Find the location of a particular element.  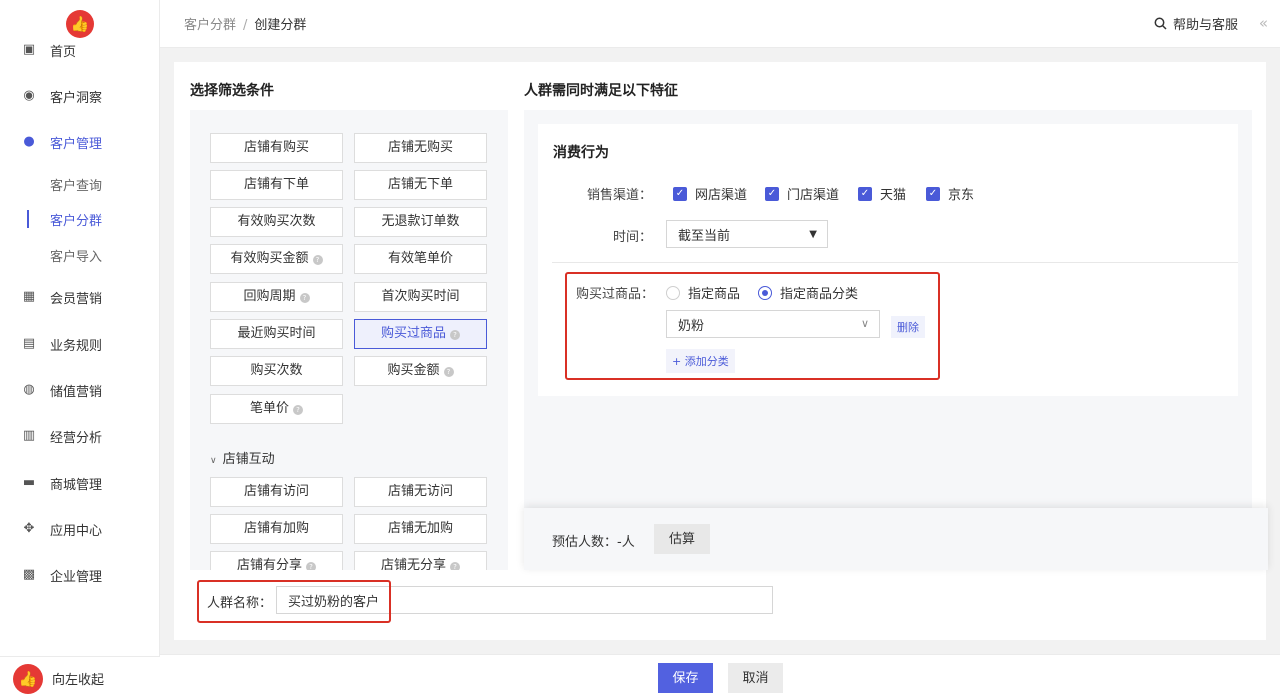

sidebar-item-enterprise: ▩ 企业管理 is located at coordinates (80, 575).